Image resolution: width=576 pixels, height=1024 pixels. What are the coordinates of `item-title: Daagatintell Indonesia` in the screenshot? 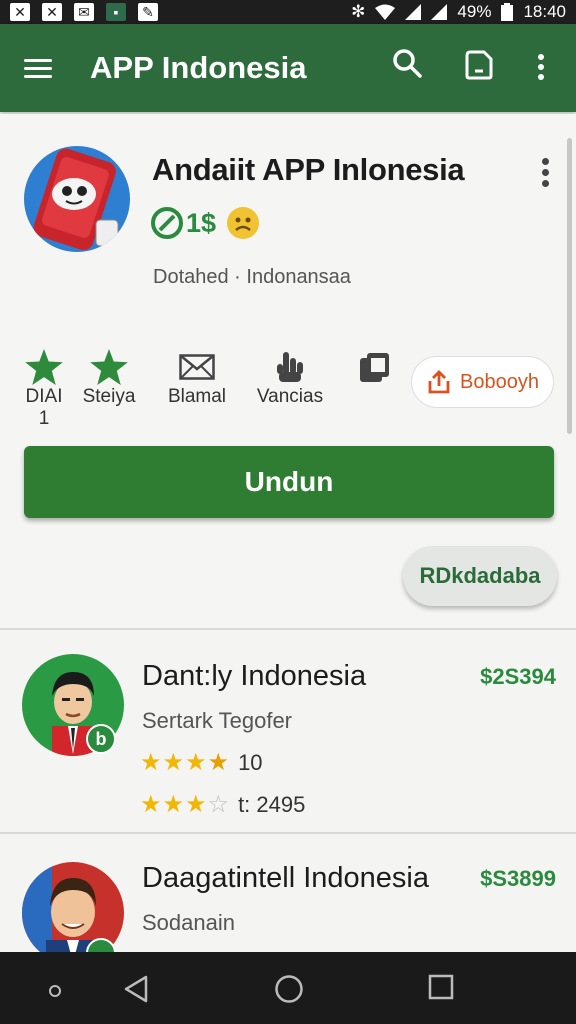 It's located at (285, 878).